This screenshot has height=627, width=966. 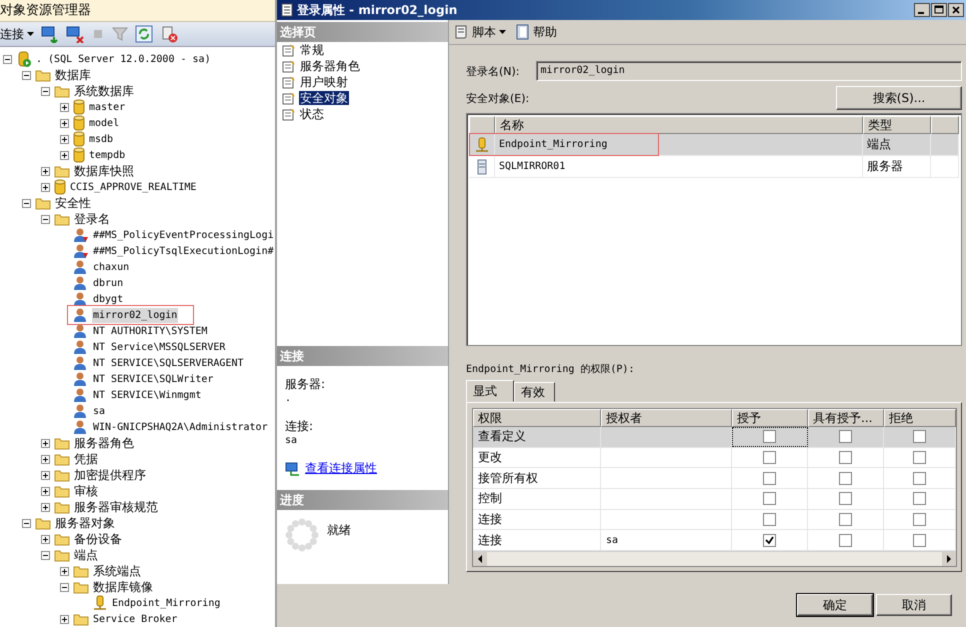 I want to click on script-button: 脚本, so click(x=479, y=32).